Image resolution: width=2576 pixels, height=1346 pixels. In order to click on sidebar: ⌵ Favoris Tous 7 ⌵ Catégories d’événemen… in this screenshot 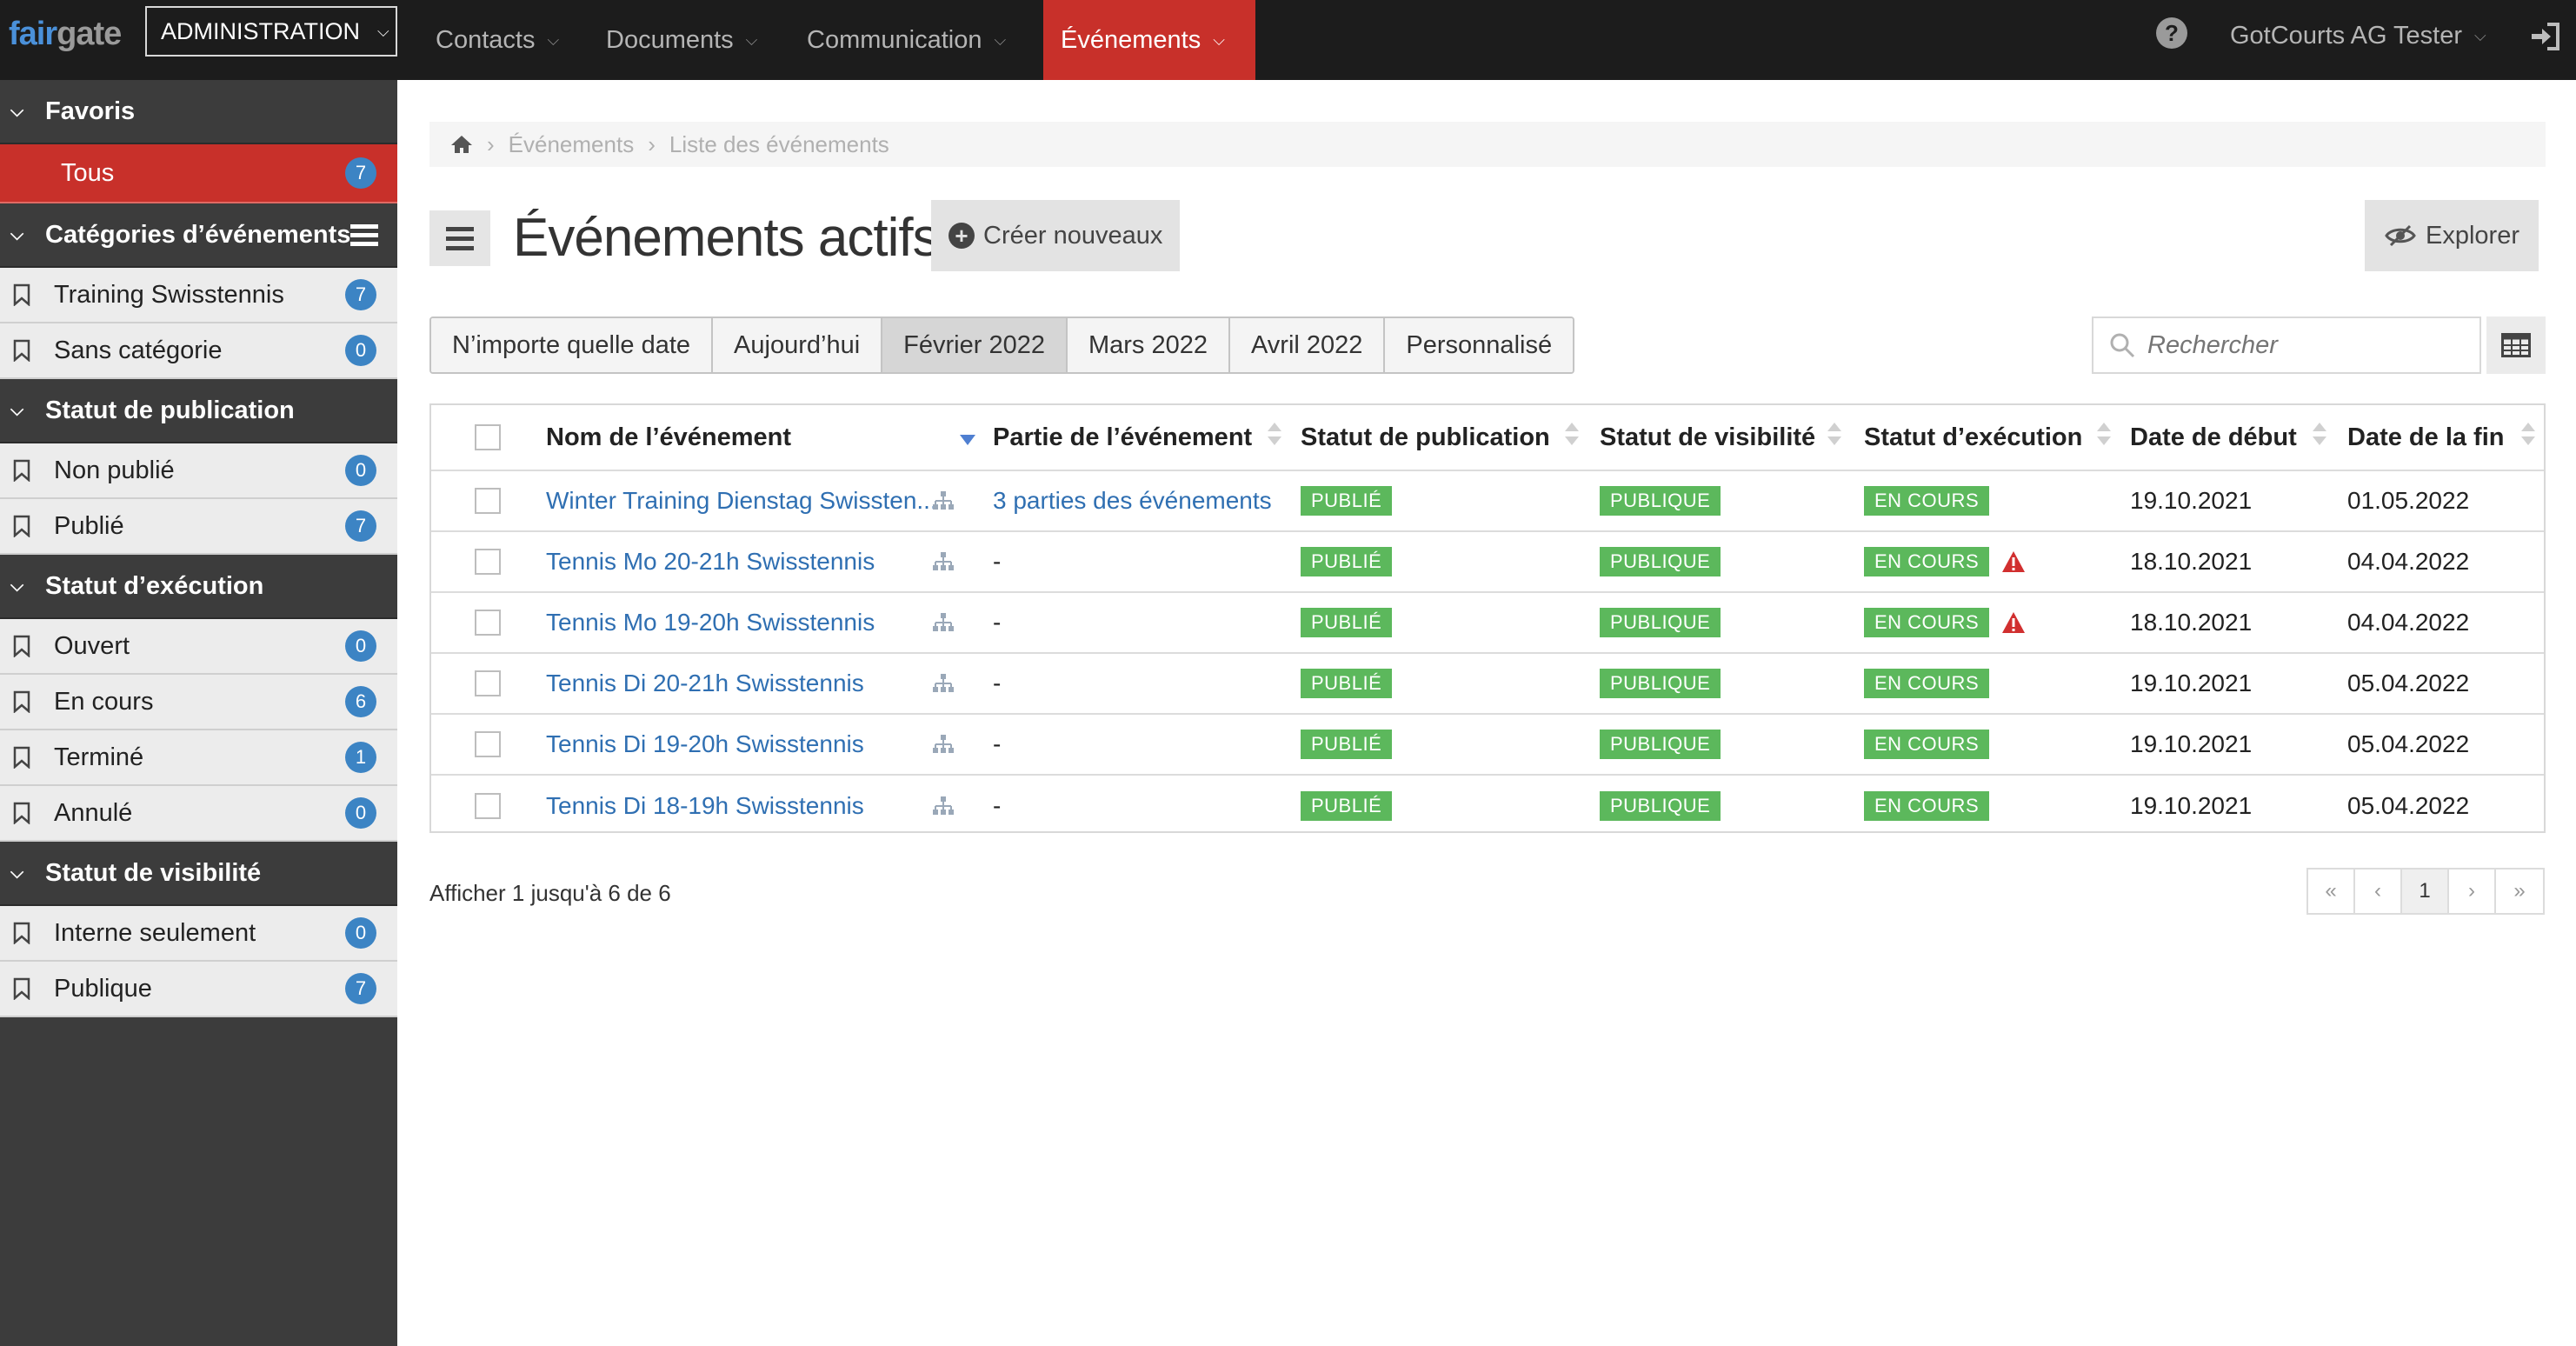, I will do `click(198, 713)`.